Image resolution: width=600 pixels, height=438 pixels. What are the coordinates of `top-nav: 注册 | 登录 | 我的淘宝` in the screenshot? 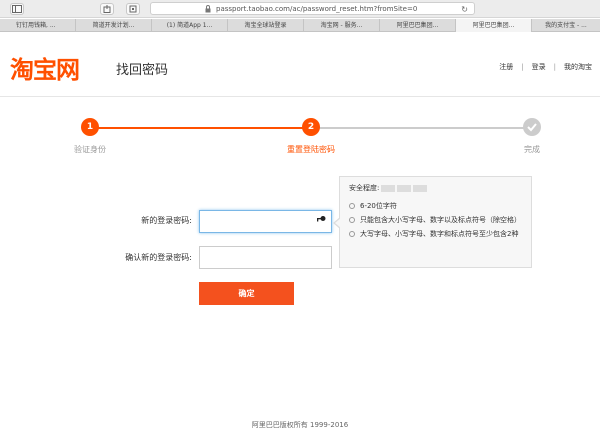 It's located at (545, 67).